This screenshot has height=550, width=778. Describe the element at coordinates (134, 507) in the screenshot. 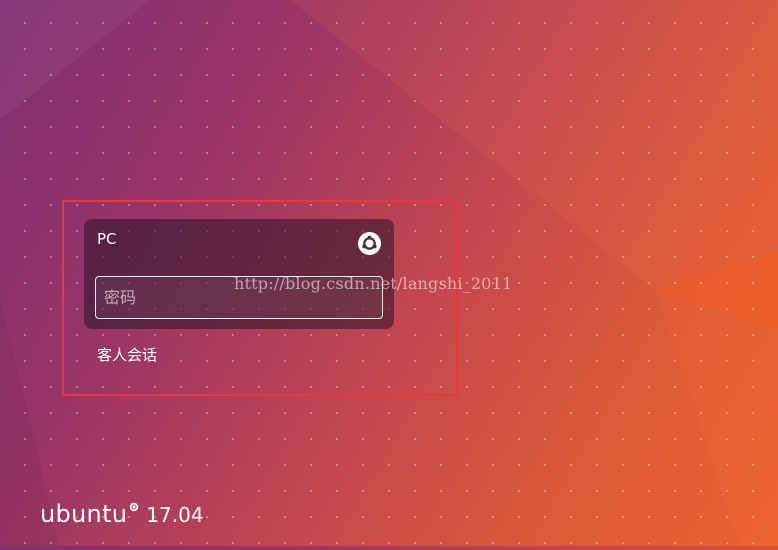

I see `ubuntu-circle-icon` at that location.